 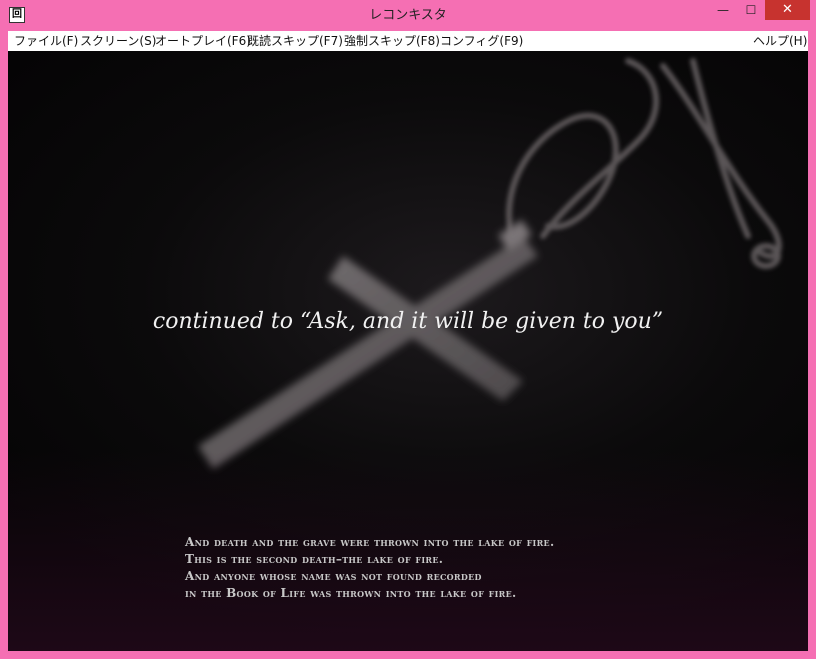 What do you see at coordinates (118, 41) in the screenshot?
I see `menu-screen: スクリーン(S)` at bounding box center [118, 41].